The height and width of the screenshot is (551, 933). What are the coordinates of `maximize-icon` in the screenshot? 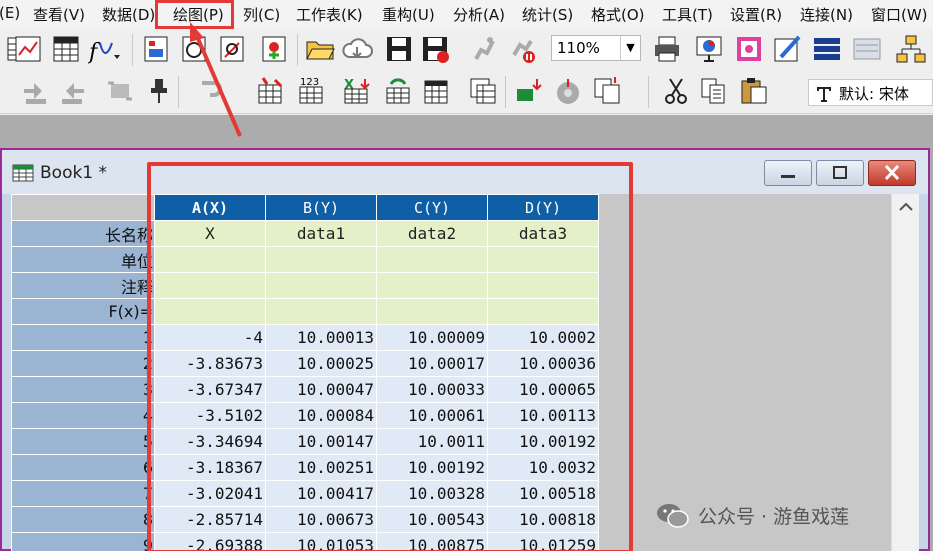 It's located at (840, 172).